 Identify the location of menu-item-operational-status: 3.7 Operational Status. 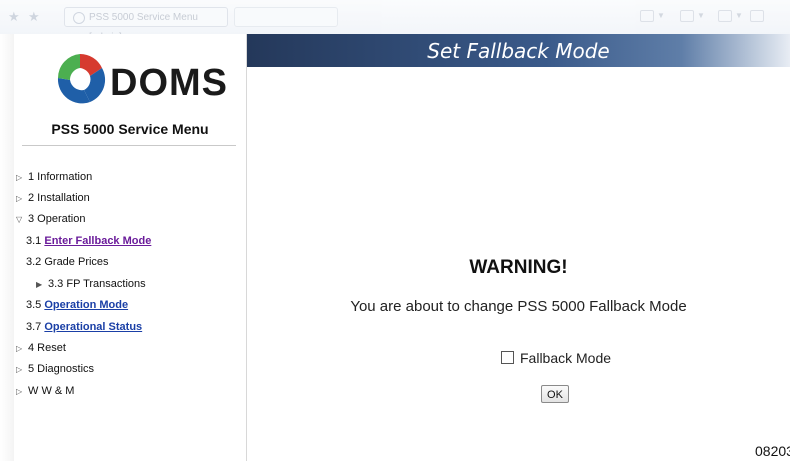
(84, 327).